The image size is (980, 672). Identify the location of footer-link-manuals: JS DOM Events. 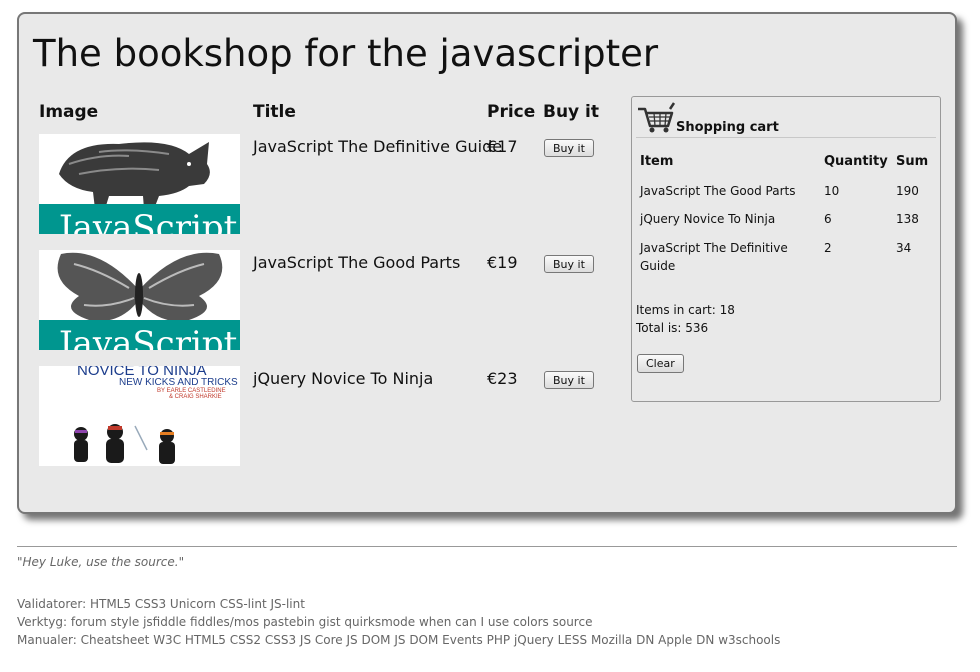
(438, 640).